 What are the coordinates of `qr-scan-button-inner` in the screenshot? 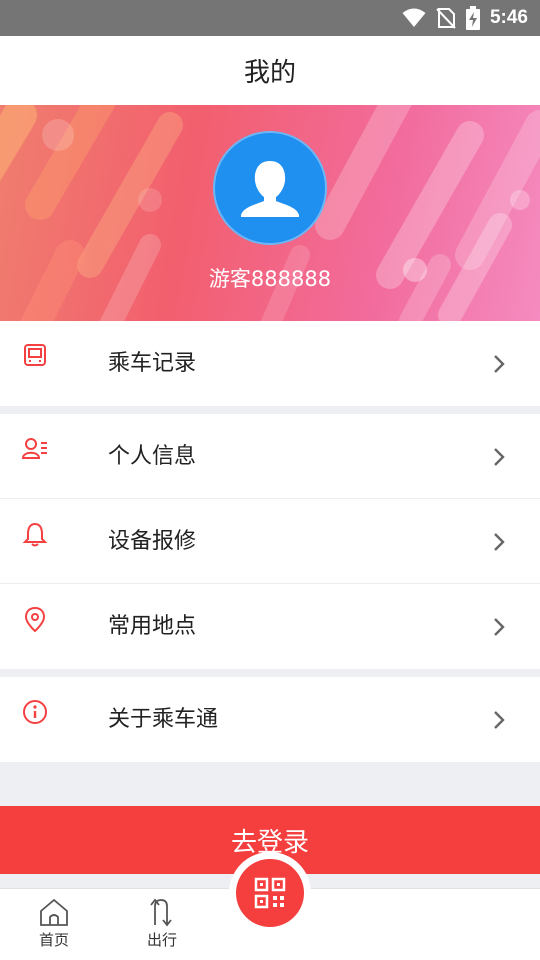 It's located at (270, 893).